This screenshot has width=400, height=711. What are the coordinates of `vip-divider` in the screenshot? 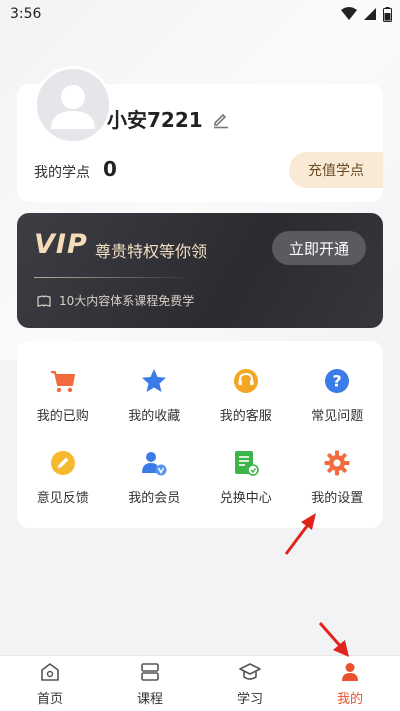 It's located at (114, 277).